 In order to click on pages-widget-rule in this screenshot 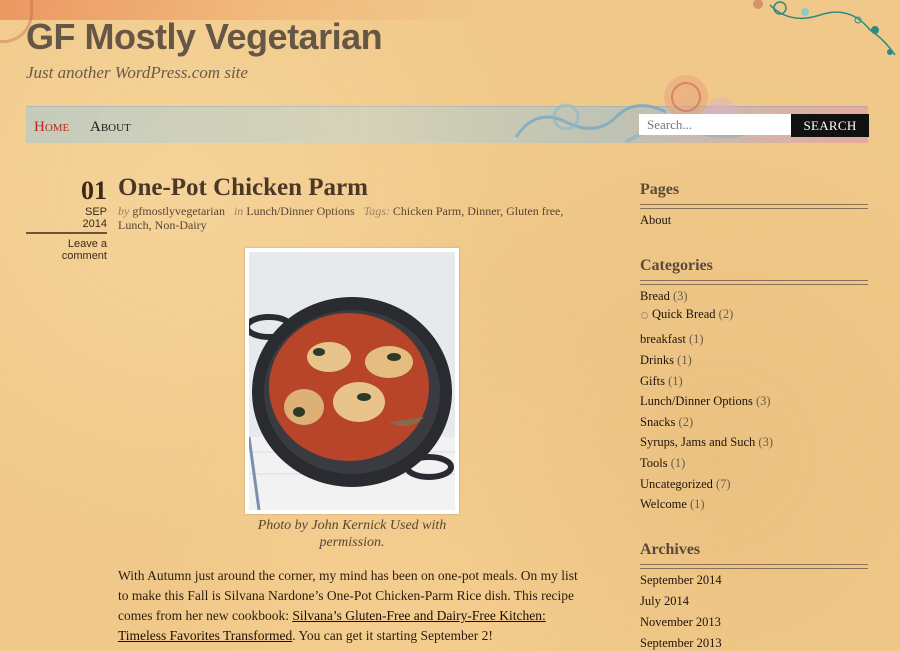, I will do `click(754, 206)`.